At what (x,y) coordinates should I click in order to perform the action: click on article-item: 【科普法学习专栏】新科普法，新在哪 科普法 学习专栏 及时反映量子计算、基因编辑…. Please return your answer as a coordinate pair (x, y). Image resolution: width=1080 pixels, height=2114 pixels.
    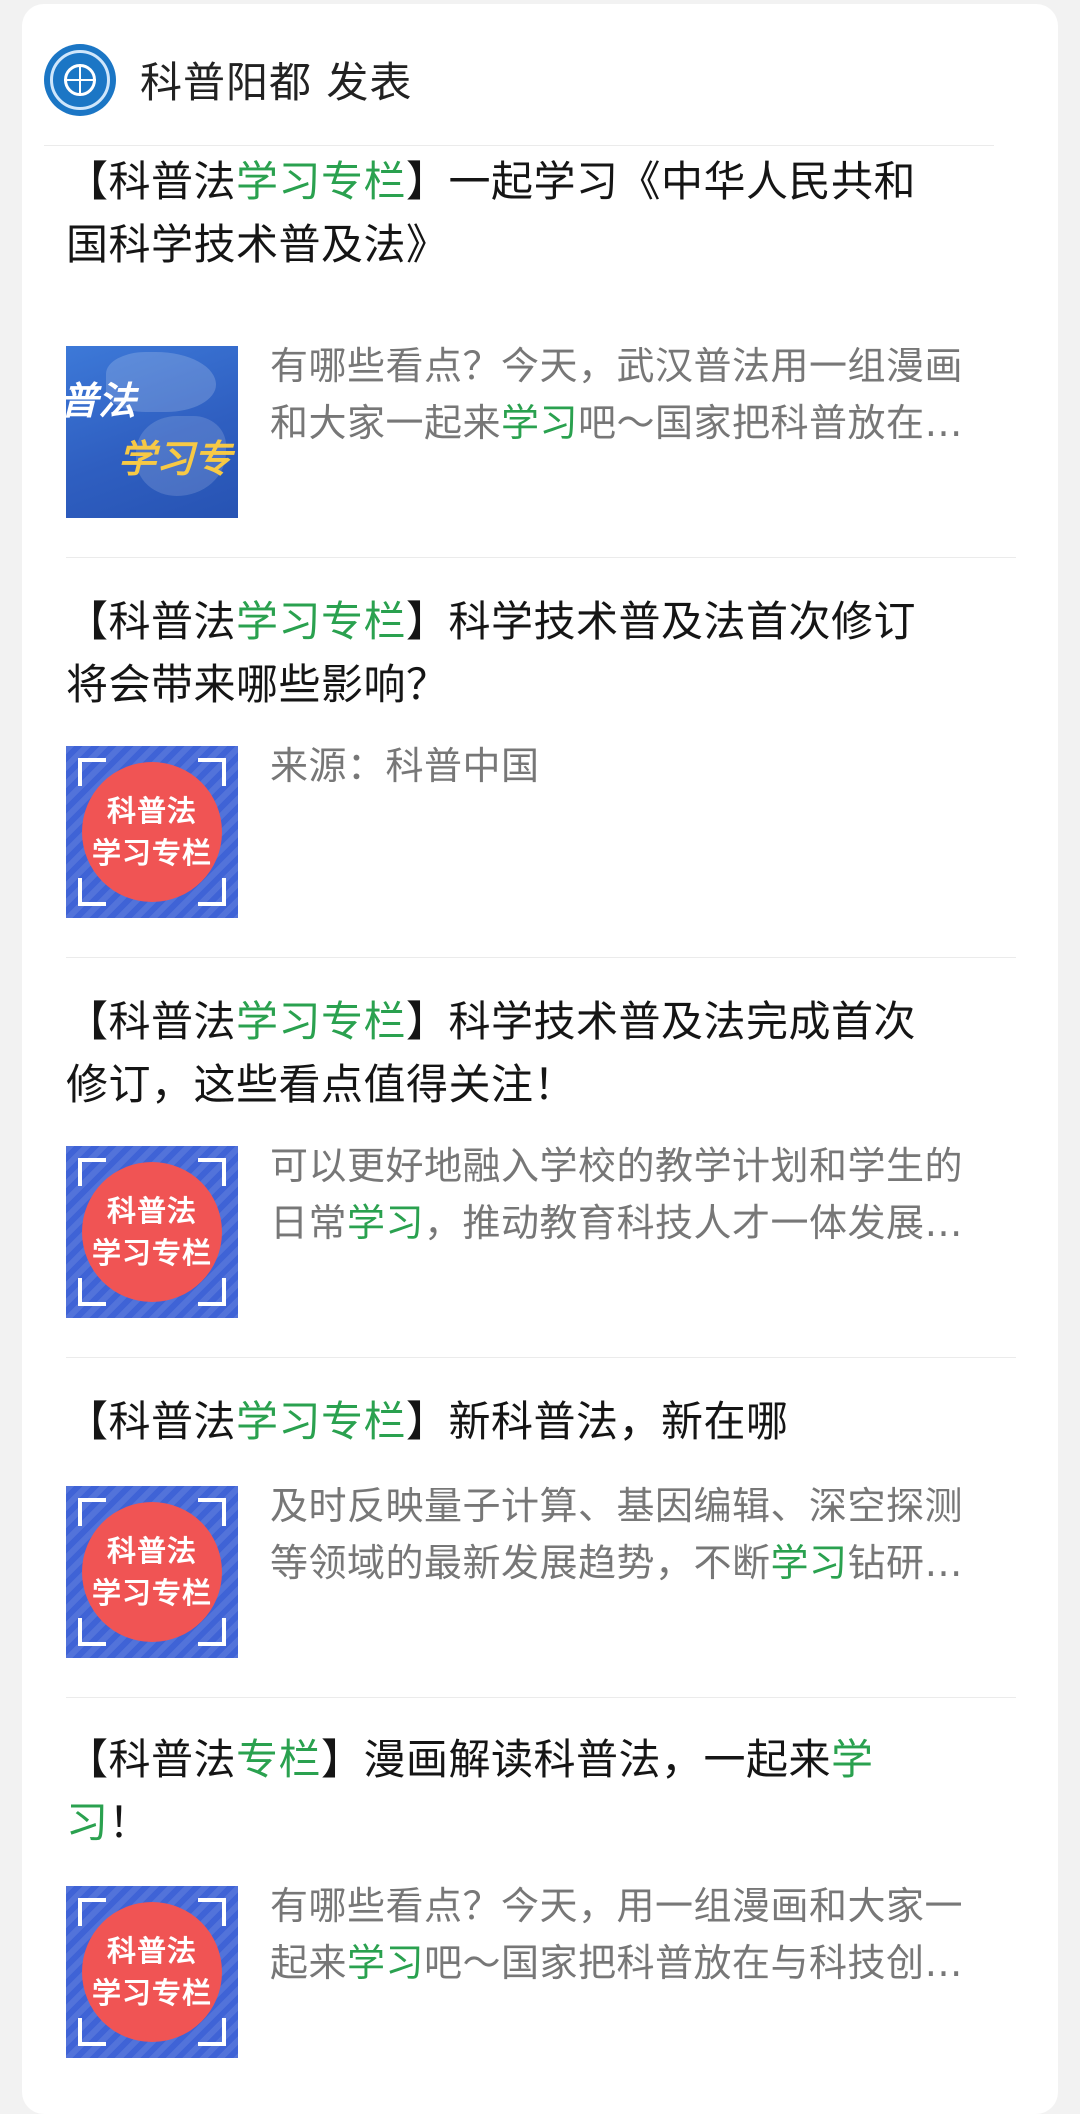
    Looking at the image, I should click on (530, 1544).